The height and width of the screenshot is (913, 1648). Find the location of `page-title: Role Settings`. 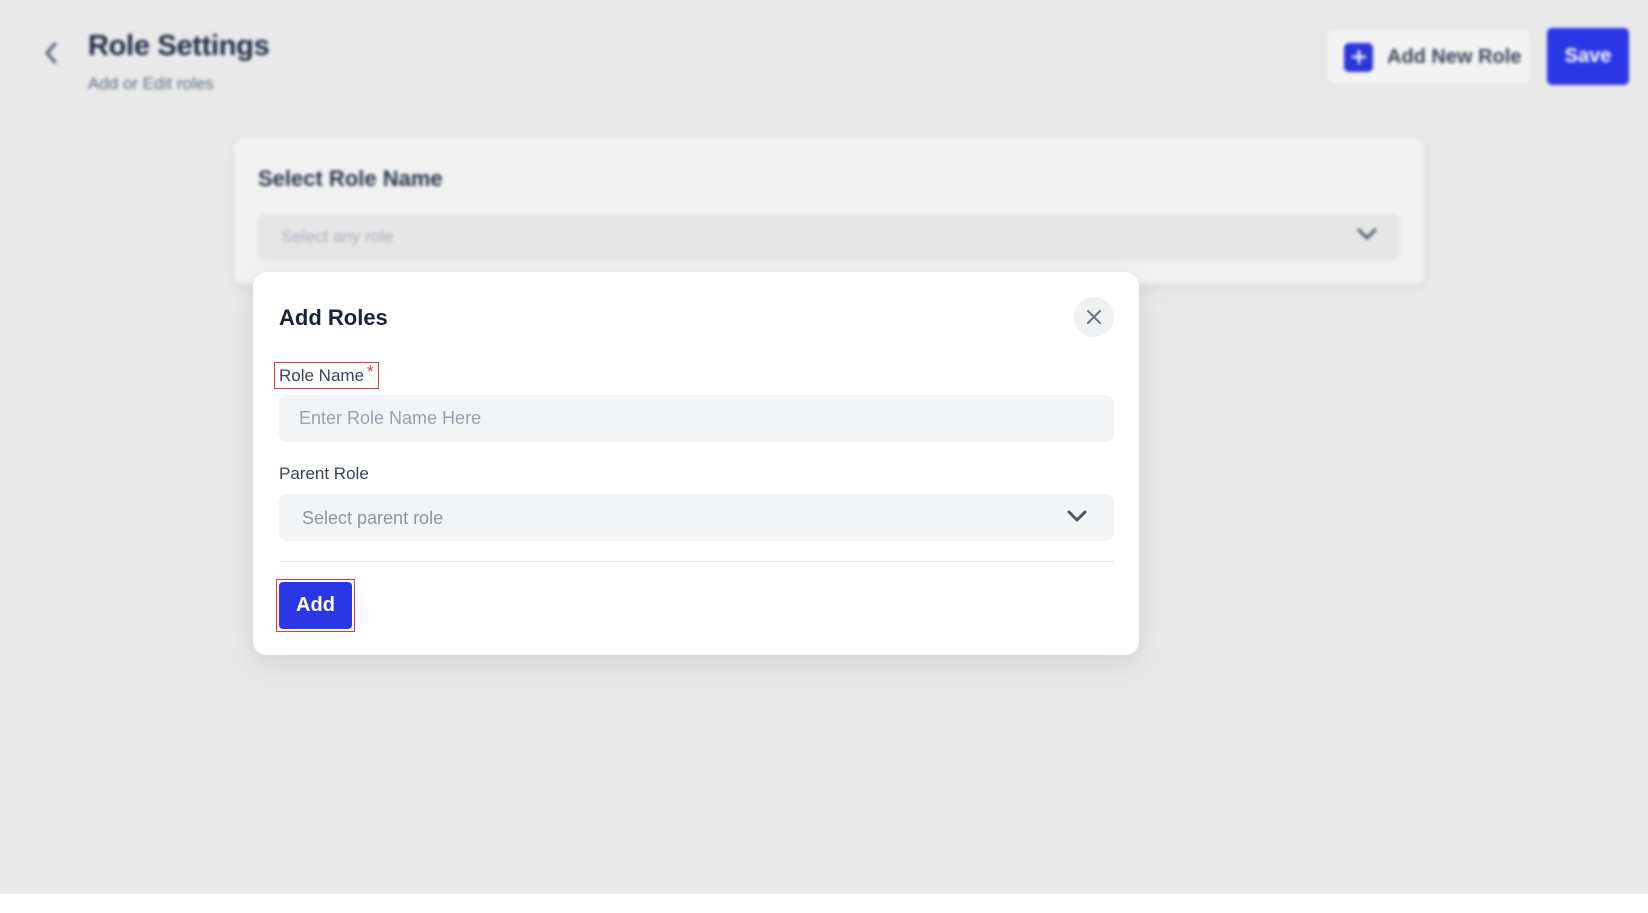

page-title: Role Settings is located at coordinates (179, 46).